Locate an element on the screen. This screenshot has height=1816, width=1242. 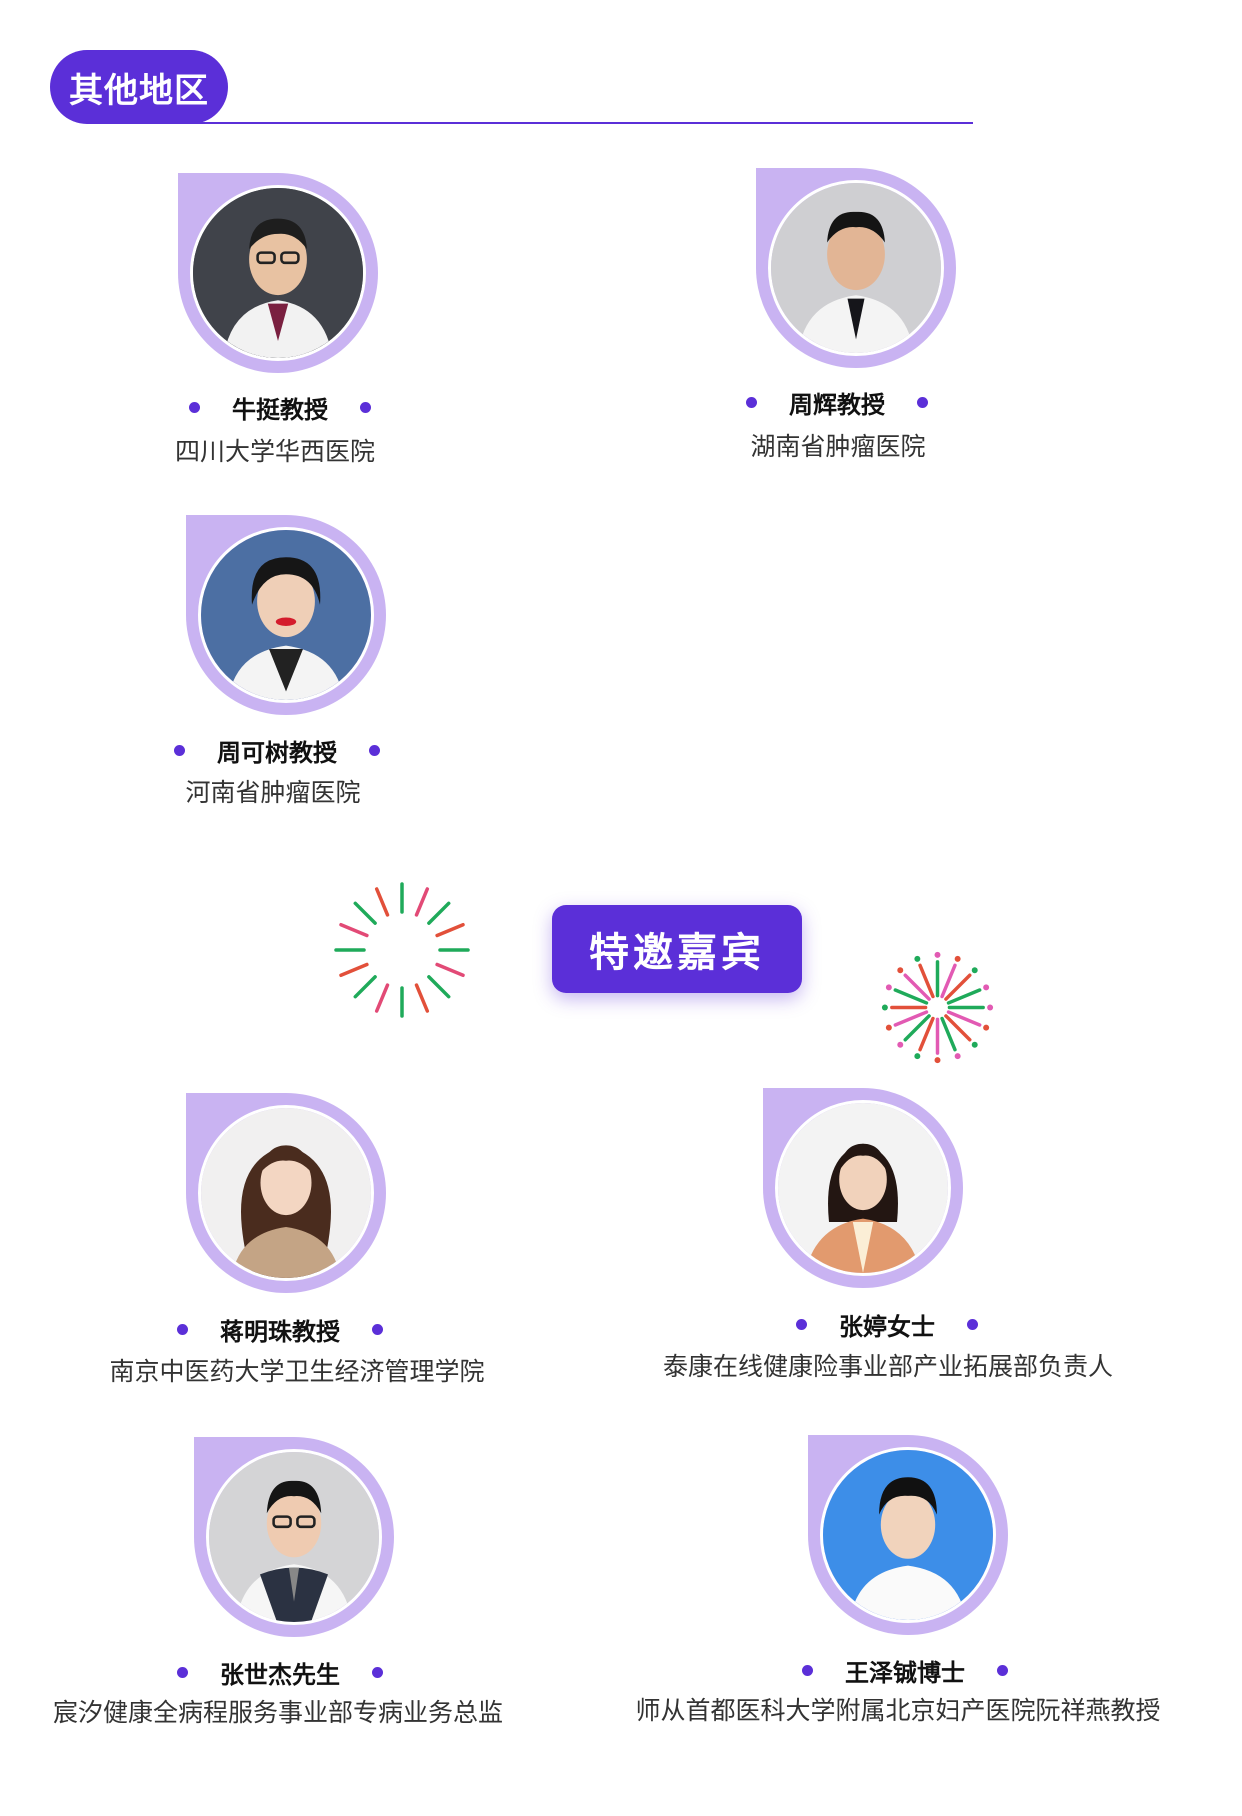
section-divider is located at coordinates (545, 123).